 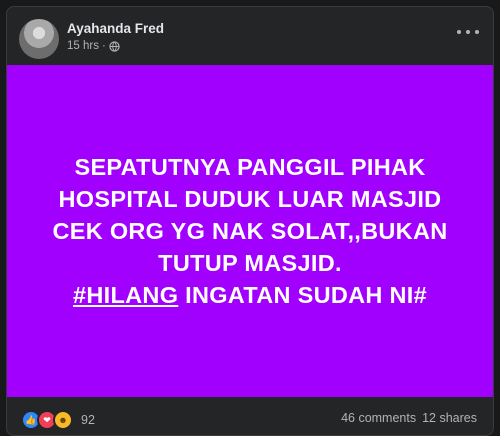 What do you see at coordinates (250, 167) in the screenshot?
I see `post-line: SEPATUTNYA PANGGIL PIHAK` at bounding box center [250, 167].